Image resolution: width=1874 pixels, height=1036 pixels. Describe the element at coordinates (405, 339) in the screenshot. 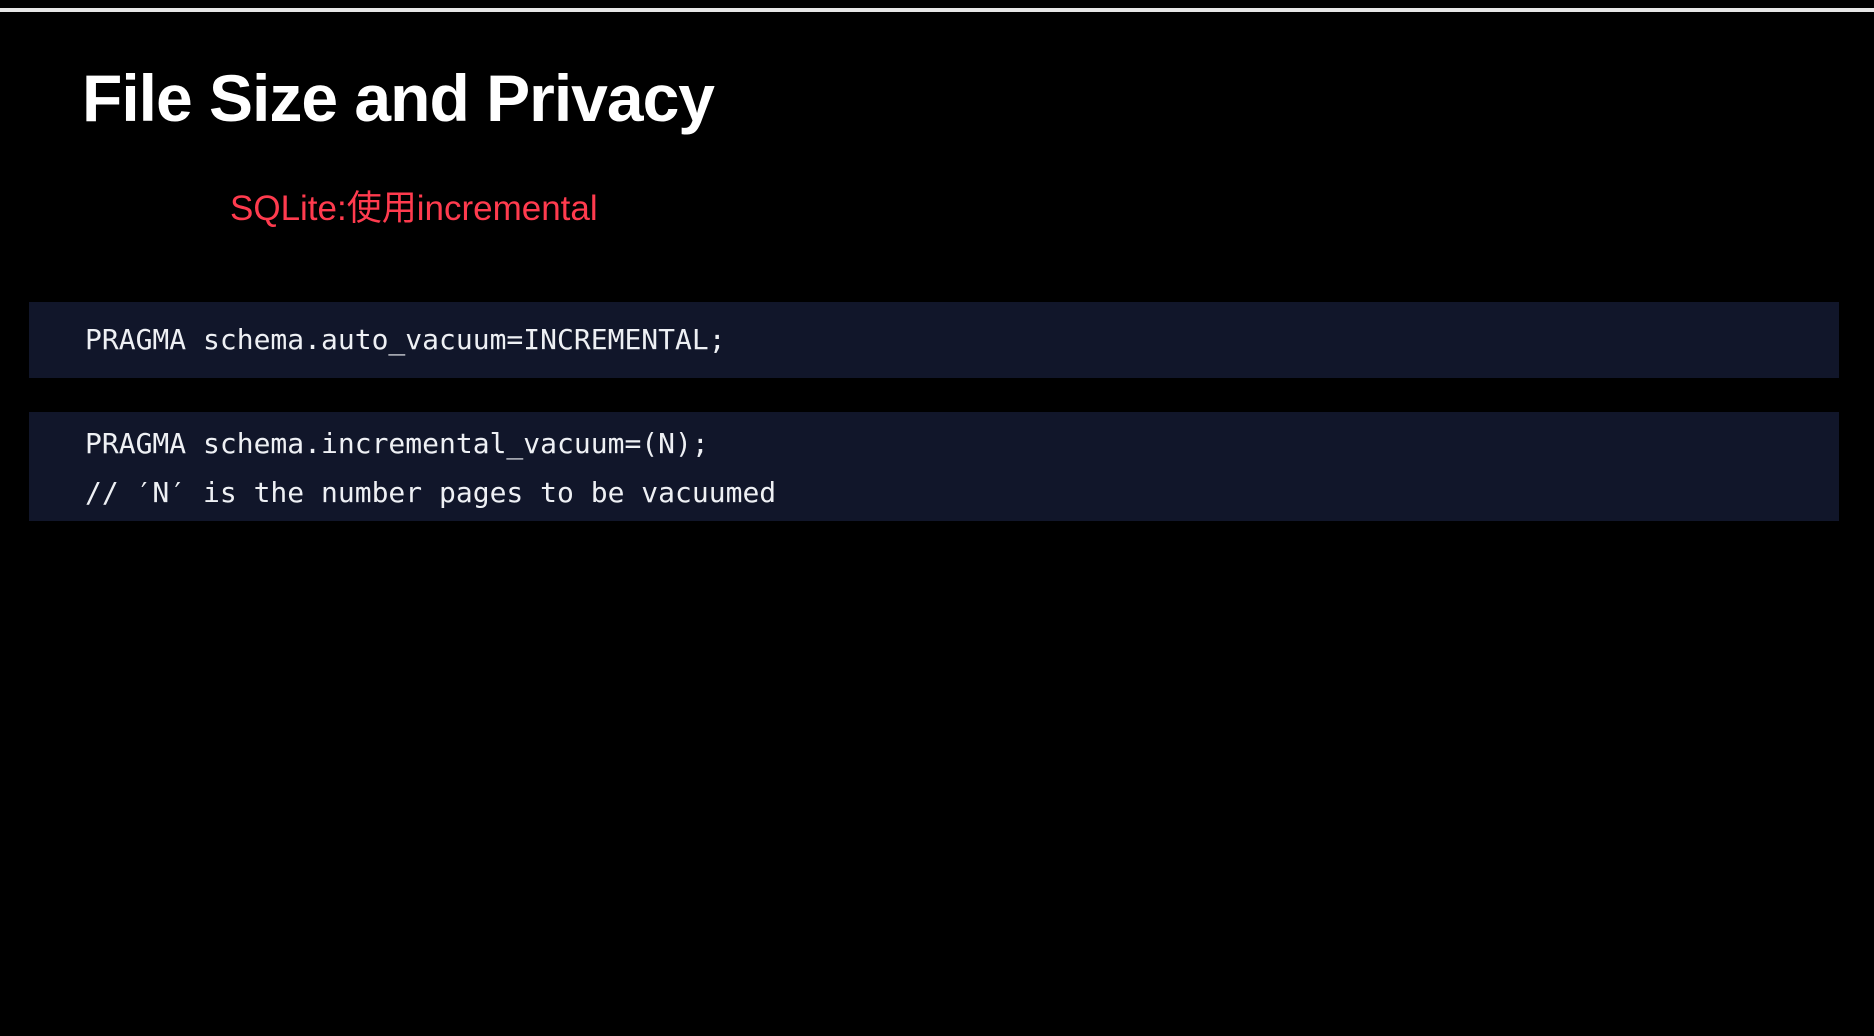

I see `code-line: PRAGMA schema.auto_vacuum=INCREMENTAL;` at that location.